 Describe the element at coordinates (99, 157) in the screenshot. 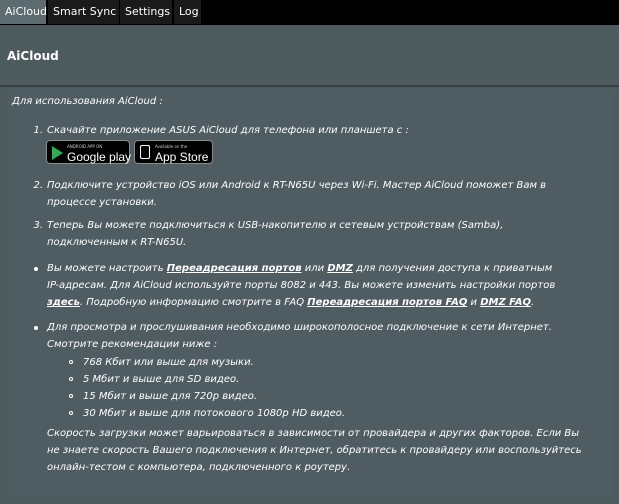

I see `google-play-label: Google play` at that location.